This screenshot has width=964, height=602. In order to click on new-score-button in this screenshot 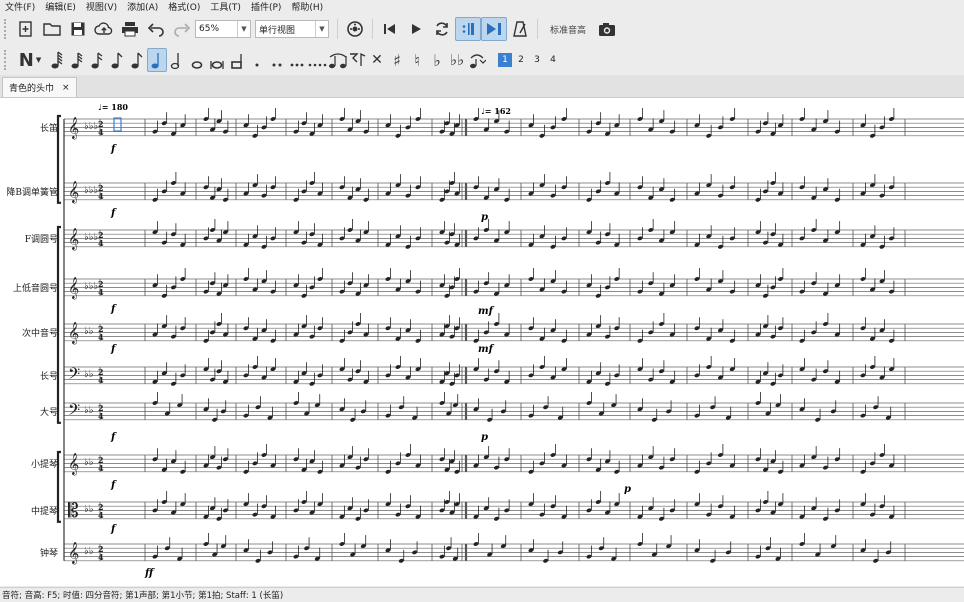, I will do `click(26, 29)`.